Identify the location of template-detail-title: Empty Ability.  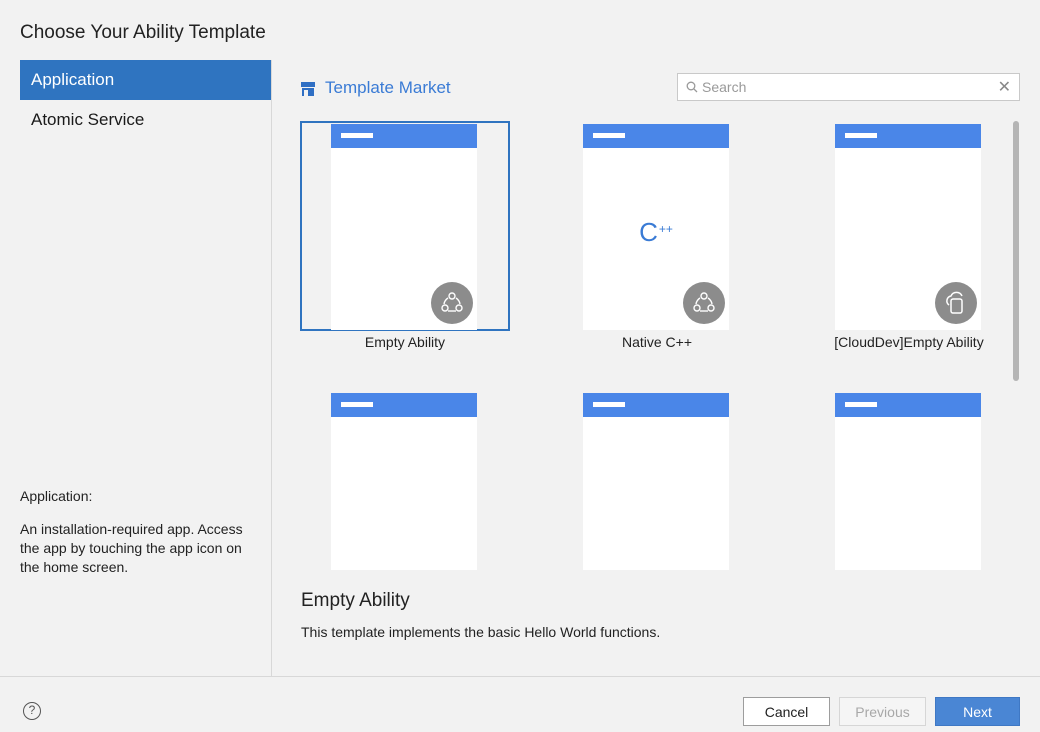
(355, 600).